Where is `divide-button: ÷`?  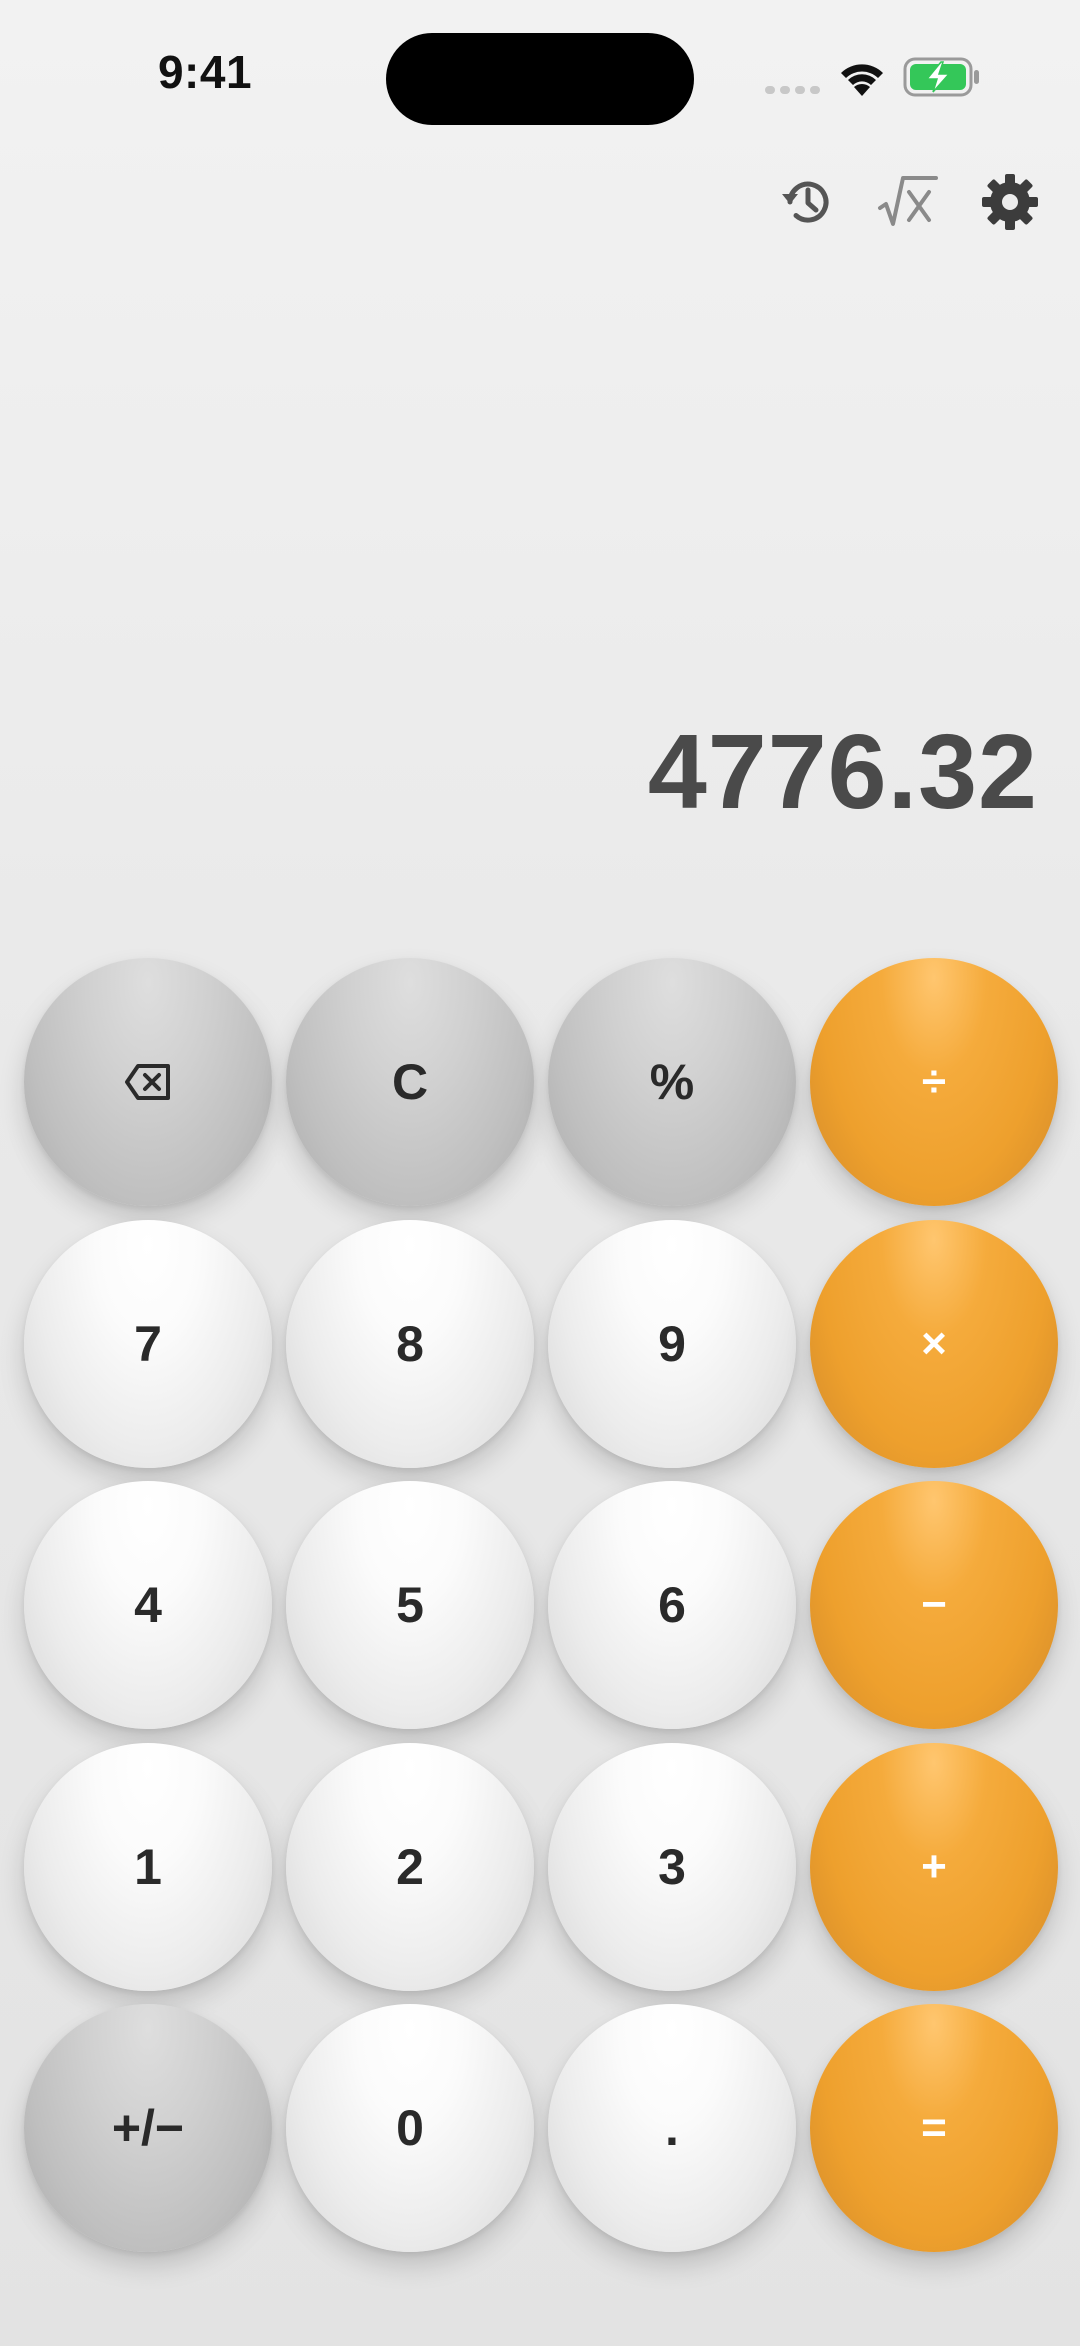
divide-button: ÷ is located at coordinates (934, 1082).